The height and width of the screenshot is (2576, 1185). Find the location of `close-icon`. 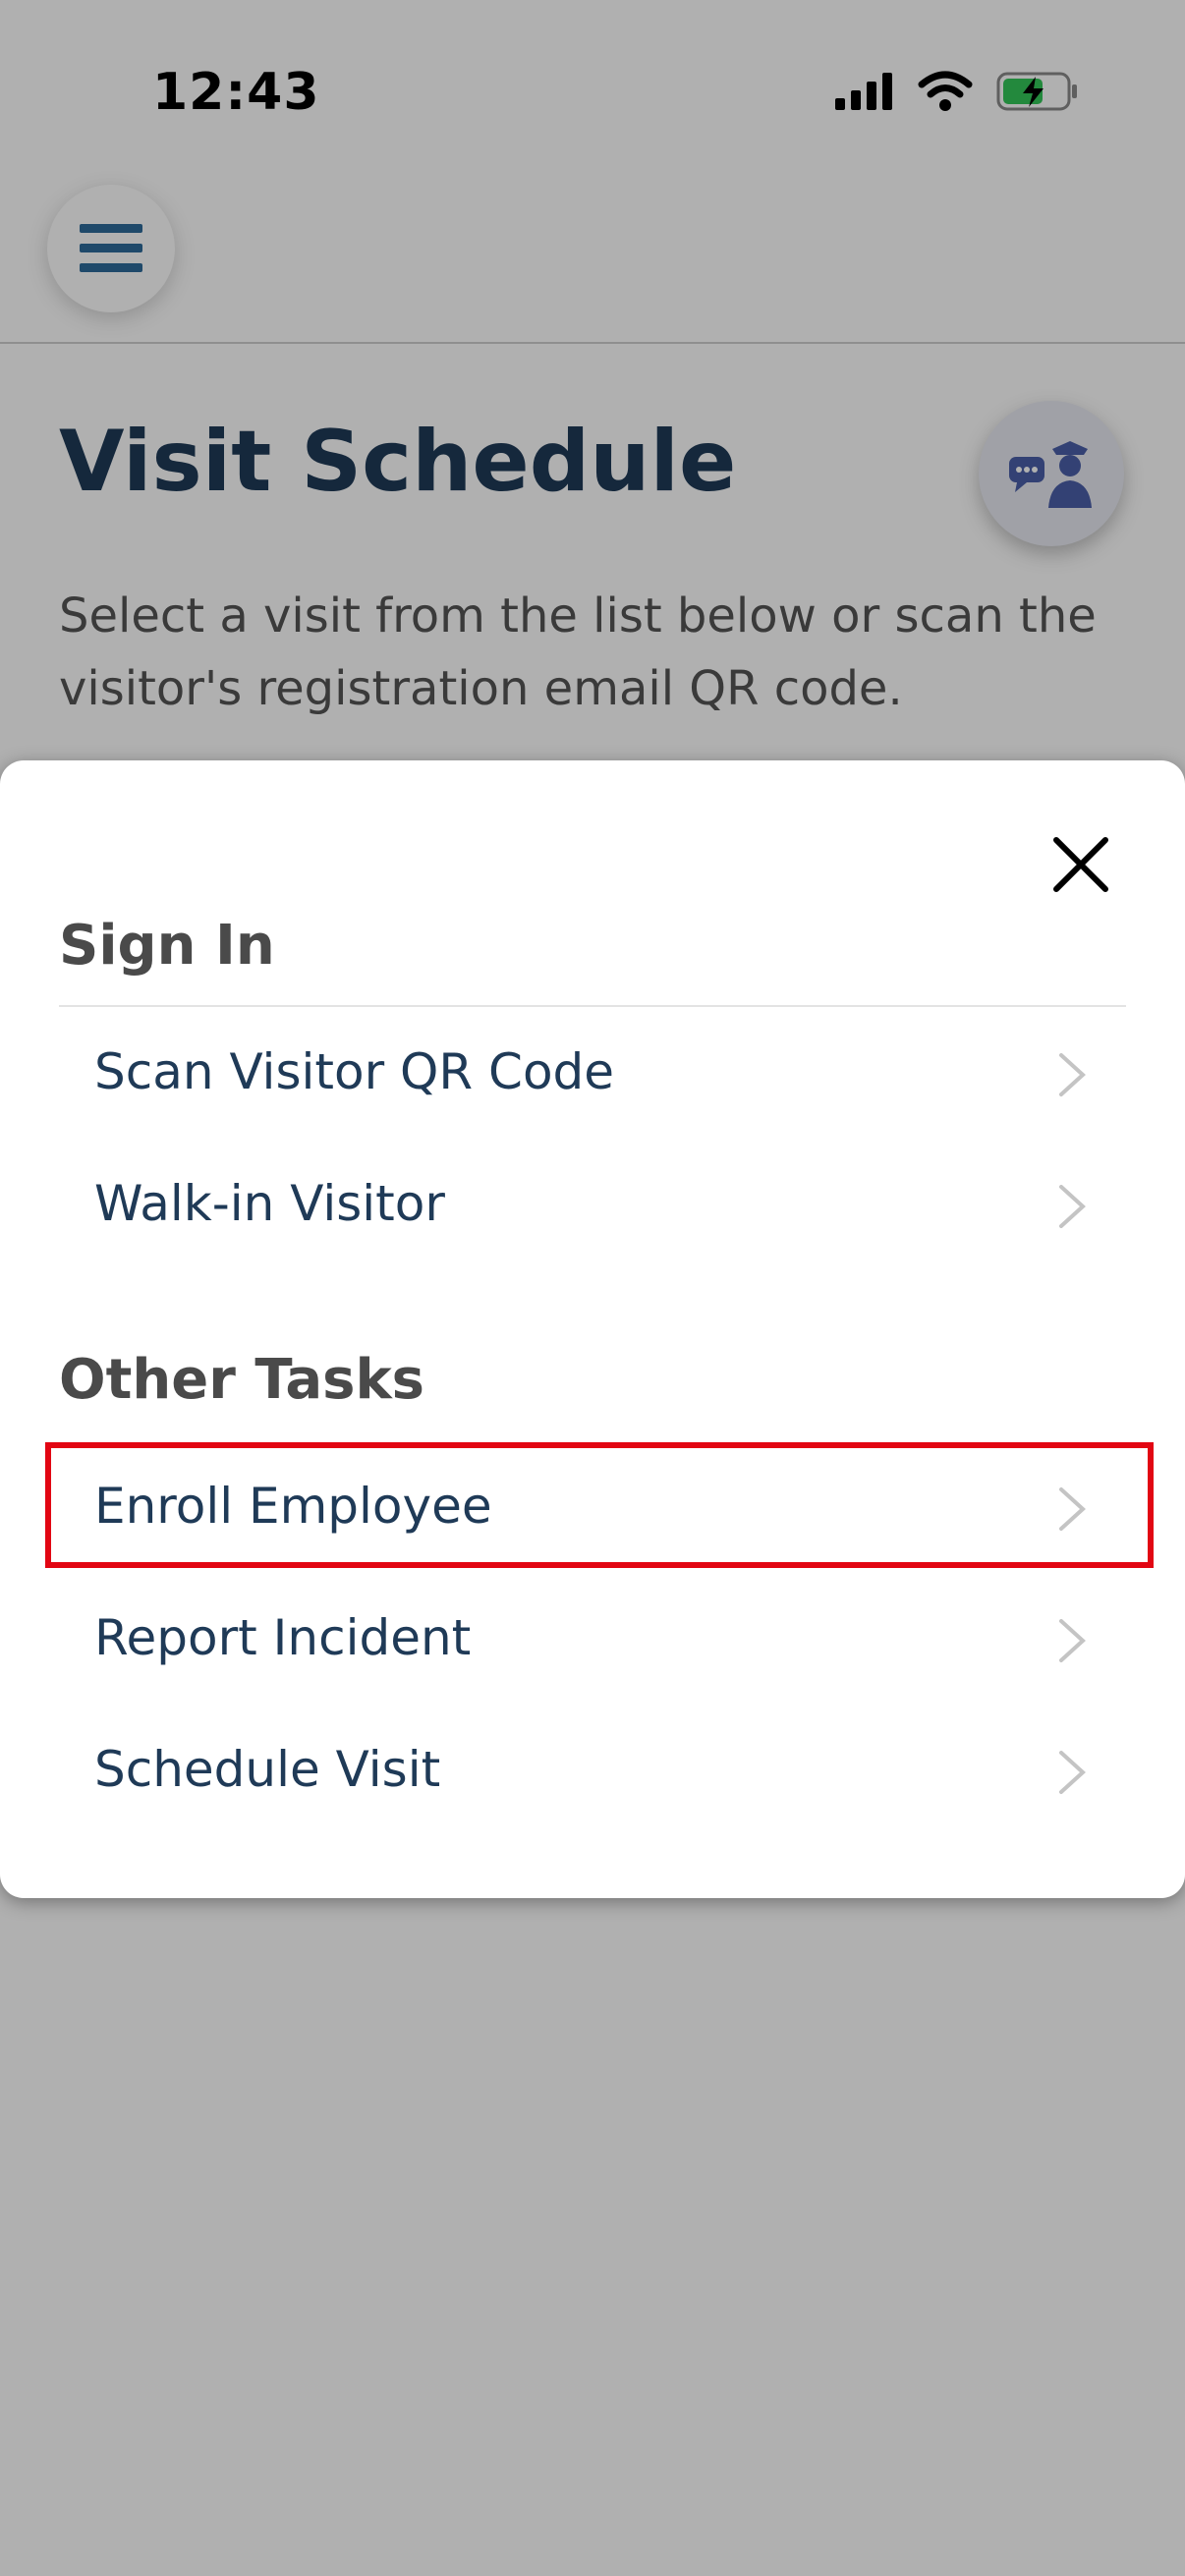

close-icon is located at coordinates (1080, 864).